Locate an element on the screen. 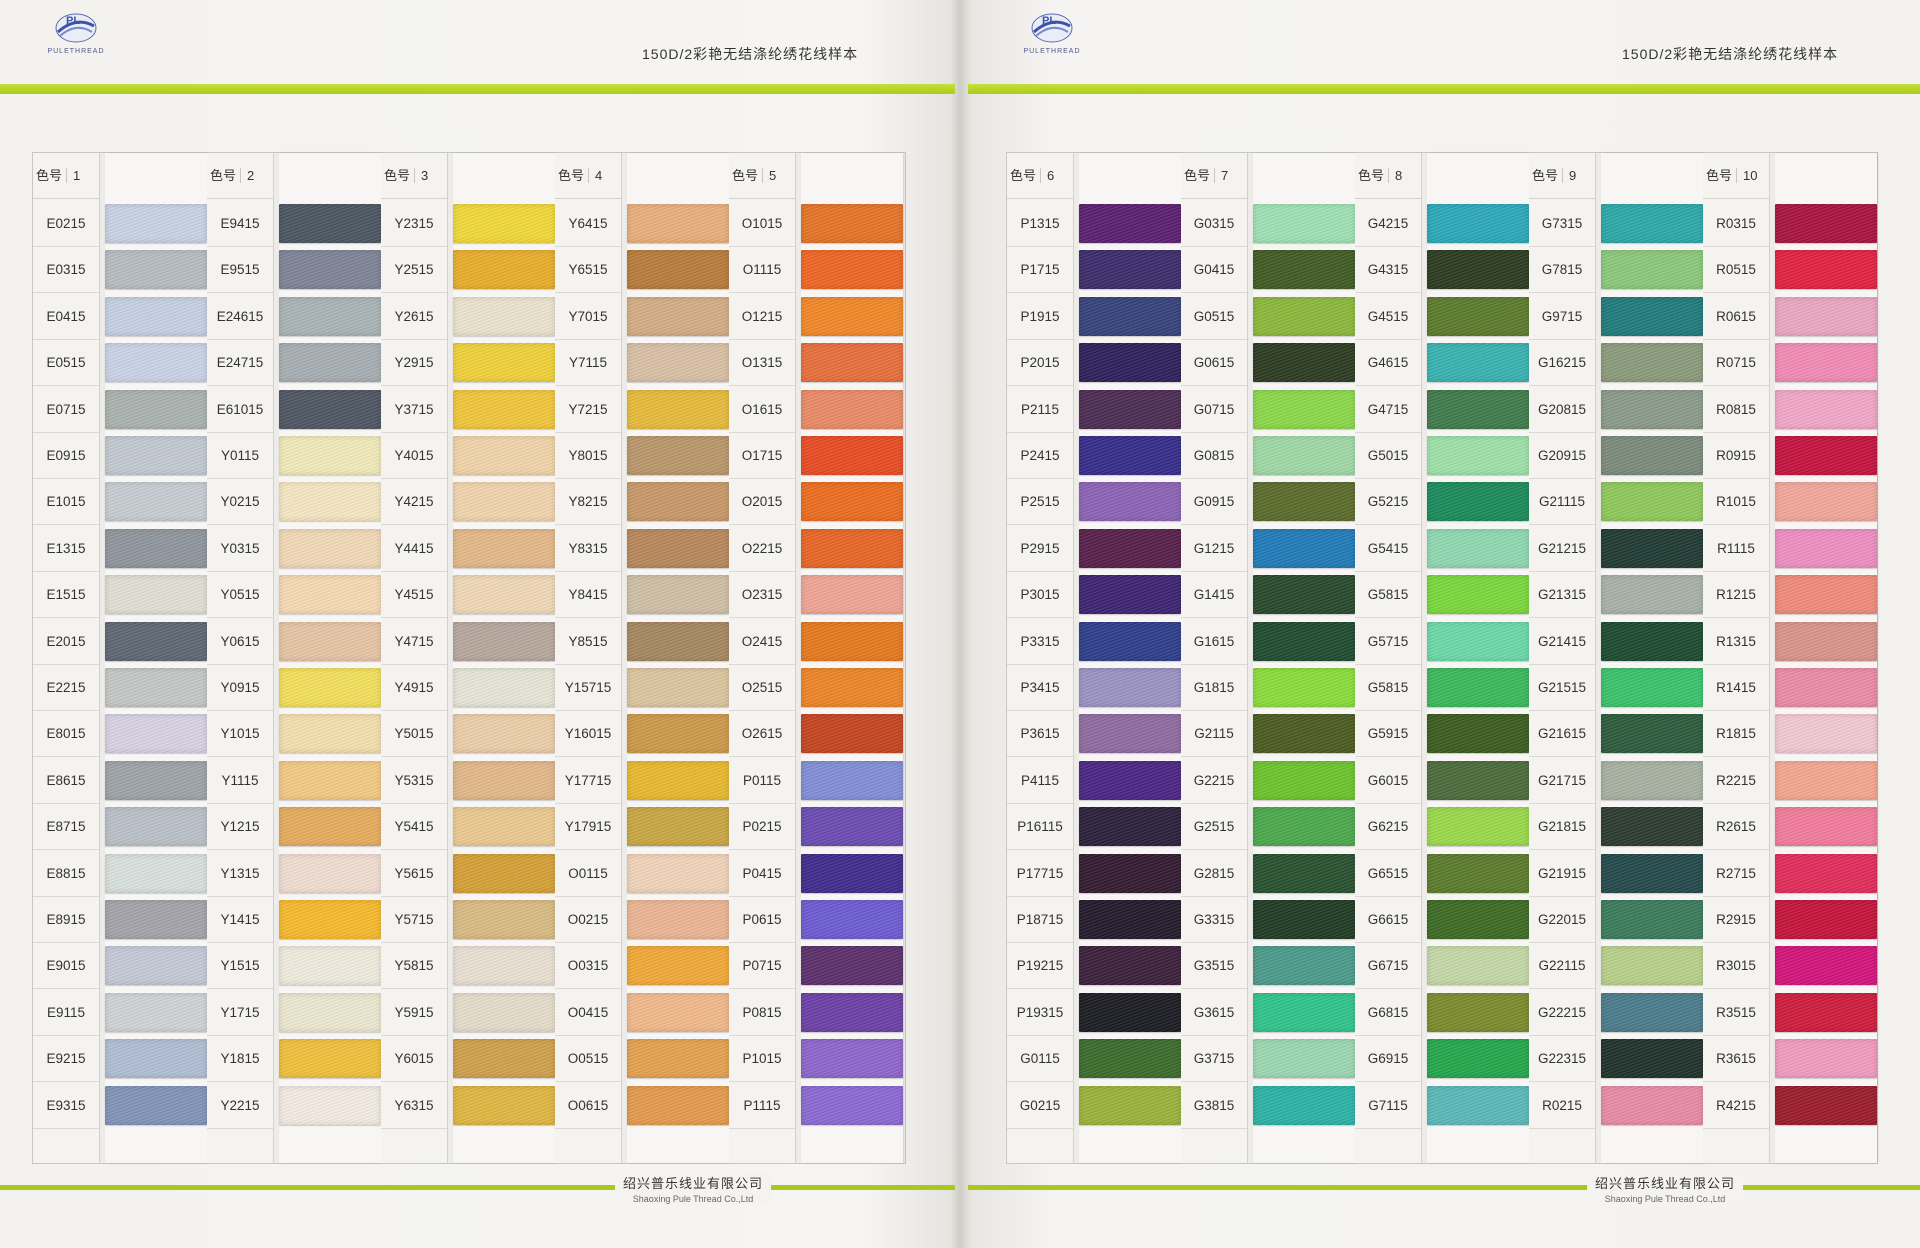 This screenshot has width=1920, height=1248. color-code: P0115 is located at coordinates (762, 781).